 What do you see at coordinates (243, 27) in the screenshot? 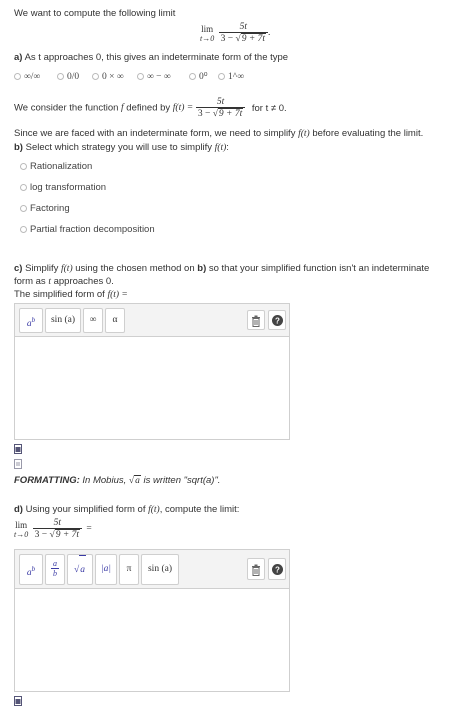
I see `limit-numerator: 5t` at bounding box center [243, 27].